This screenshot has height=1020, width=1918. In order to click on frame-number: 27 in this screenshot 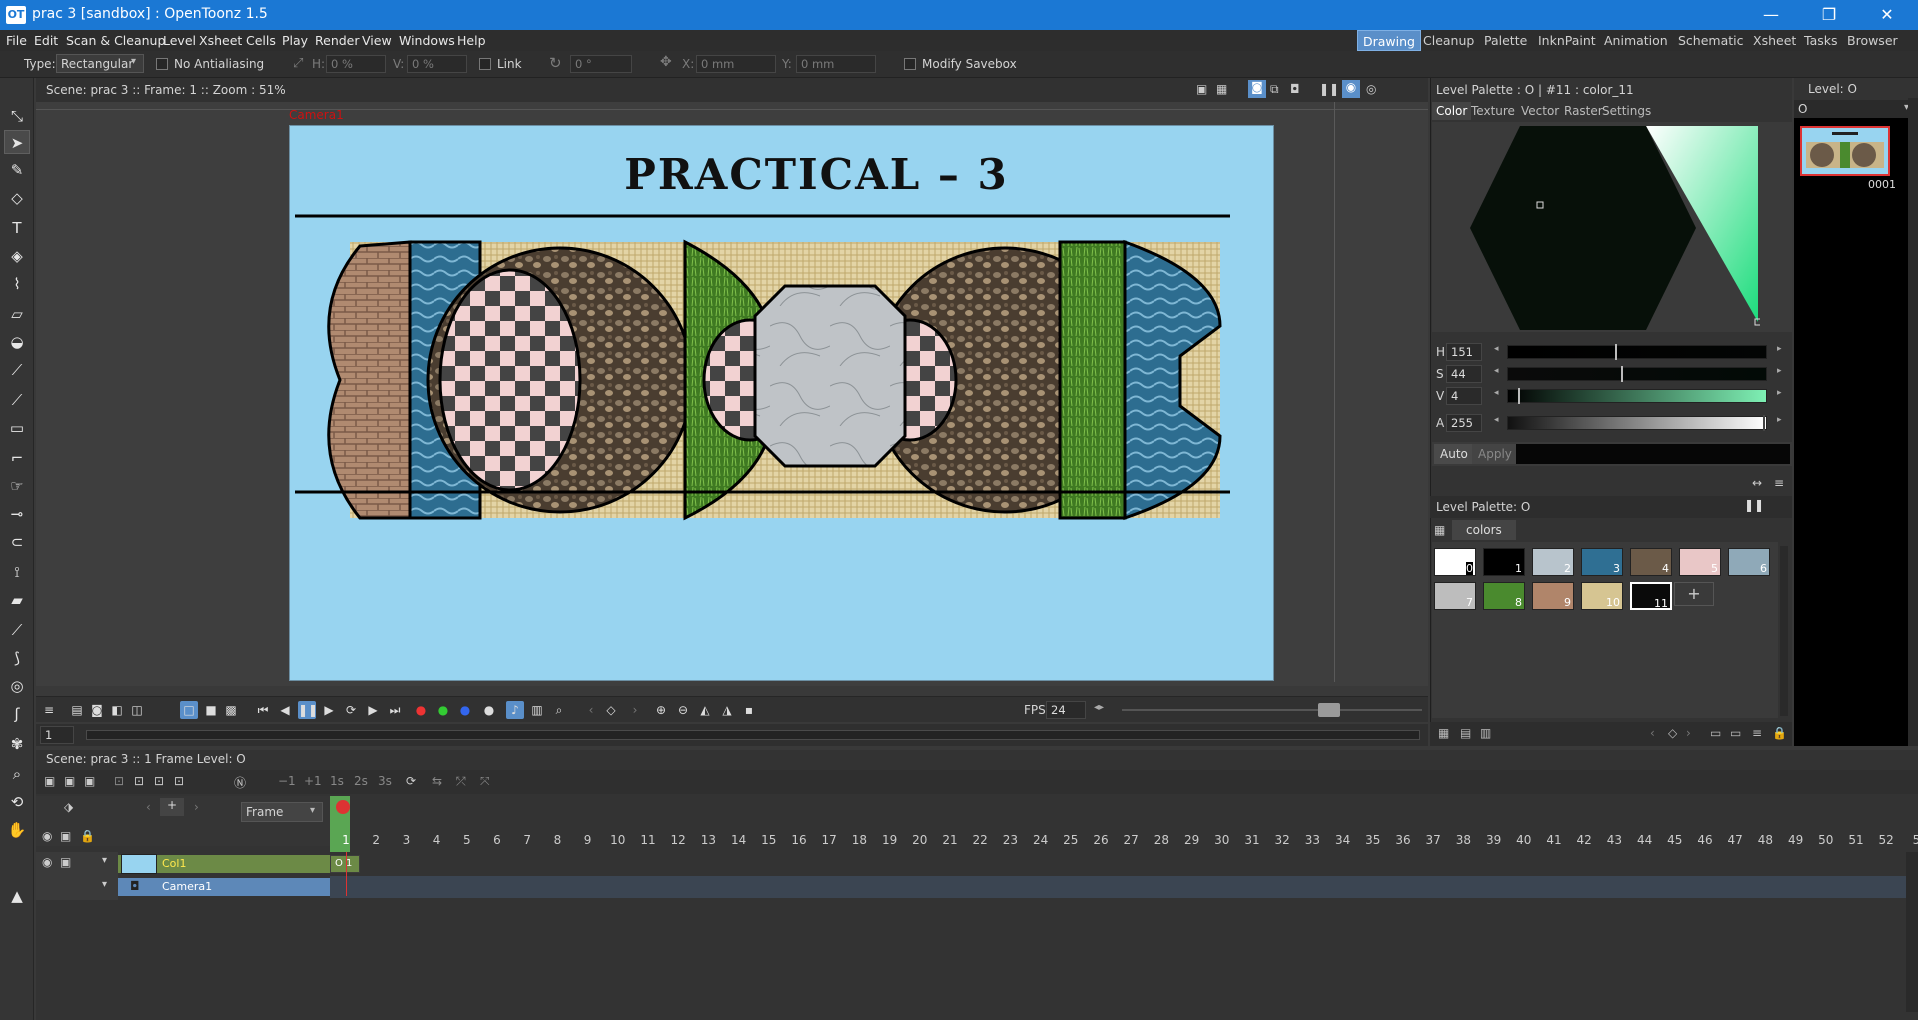, I will do `click(1131, 840)`.